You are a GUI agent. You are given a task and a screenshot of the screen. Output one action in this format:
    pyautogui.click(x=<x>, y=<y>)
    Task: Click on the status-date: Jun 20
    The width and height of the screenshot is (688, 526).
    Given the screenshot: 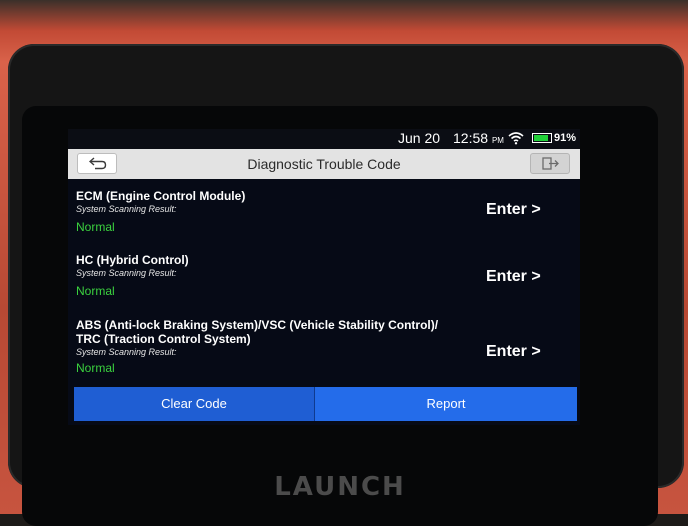 What is the action you would take?
    pyautogui.click(x=419, y=138)
    